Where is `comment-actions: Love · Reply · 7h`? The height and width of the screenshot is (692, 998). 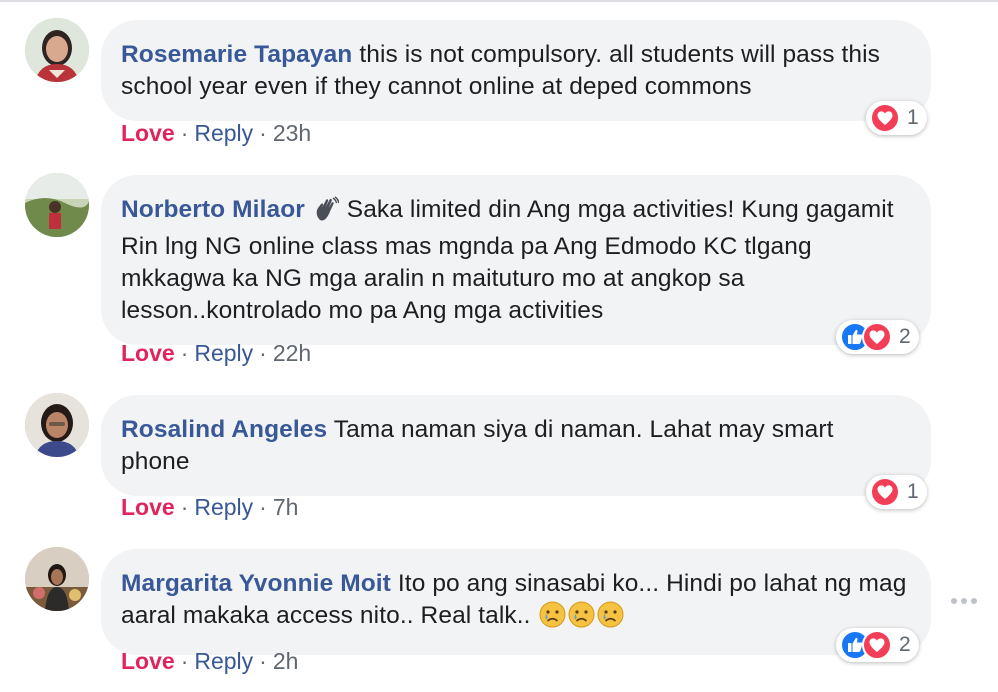
comment-actions: Love · Reply · 7h is located at coordinates (209, 507).